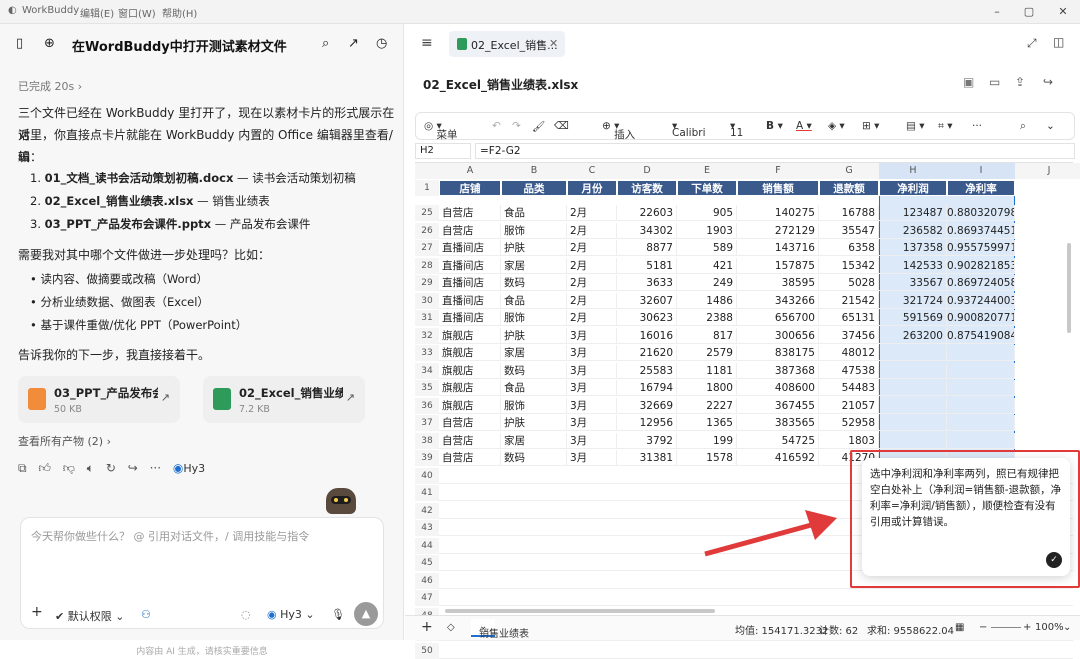  What do you see at coordinates (968, 82) in the screenshot?
I see `save-icon: ▣` at bounding box center [968, 82].